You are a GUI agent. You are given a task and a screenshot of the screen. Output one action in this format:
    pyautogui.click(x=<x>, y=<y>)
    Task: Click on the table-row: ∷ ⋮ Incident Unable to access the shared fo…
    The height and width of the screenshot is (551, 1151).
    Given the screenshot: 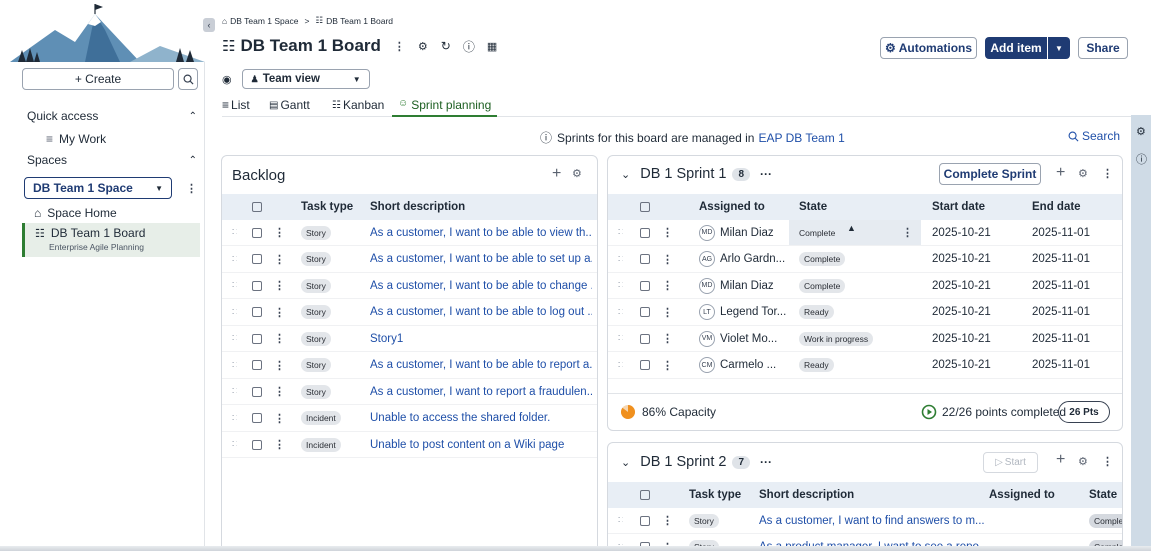 What is the action you would take?
    pyautogui.click(x=409, y=419)
    